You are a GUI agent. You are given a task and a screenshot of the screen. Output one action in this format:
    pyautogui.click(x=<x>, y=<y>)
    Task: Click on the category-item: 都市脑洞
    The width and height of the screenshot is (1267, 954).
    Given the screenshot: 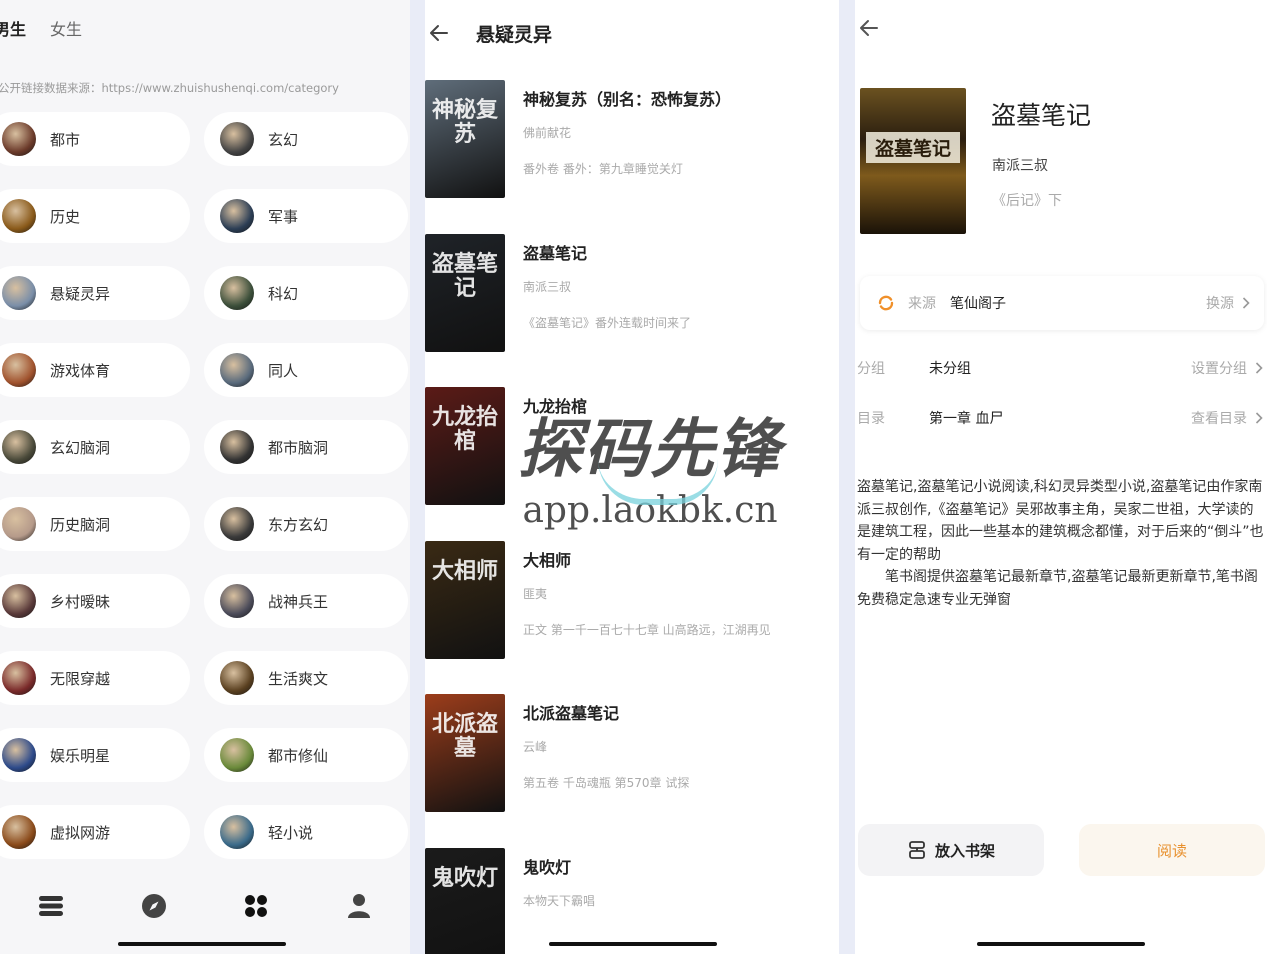 What is the action you would take?
    pyautogui.click(x=306, y=447)
    